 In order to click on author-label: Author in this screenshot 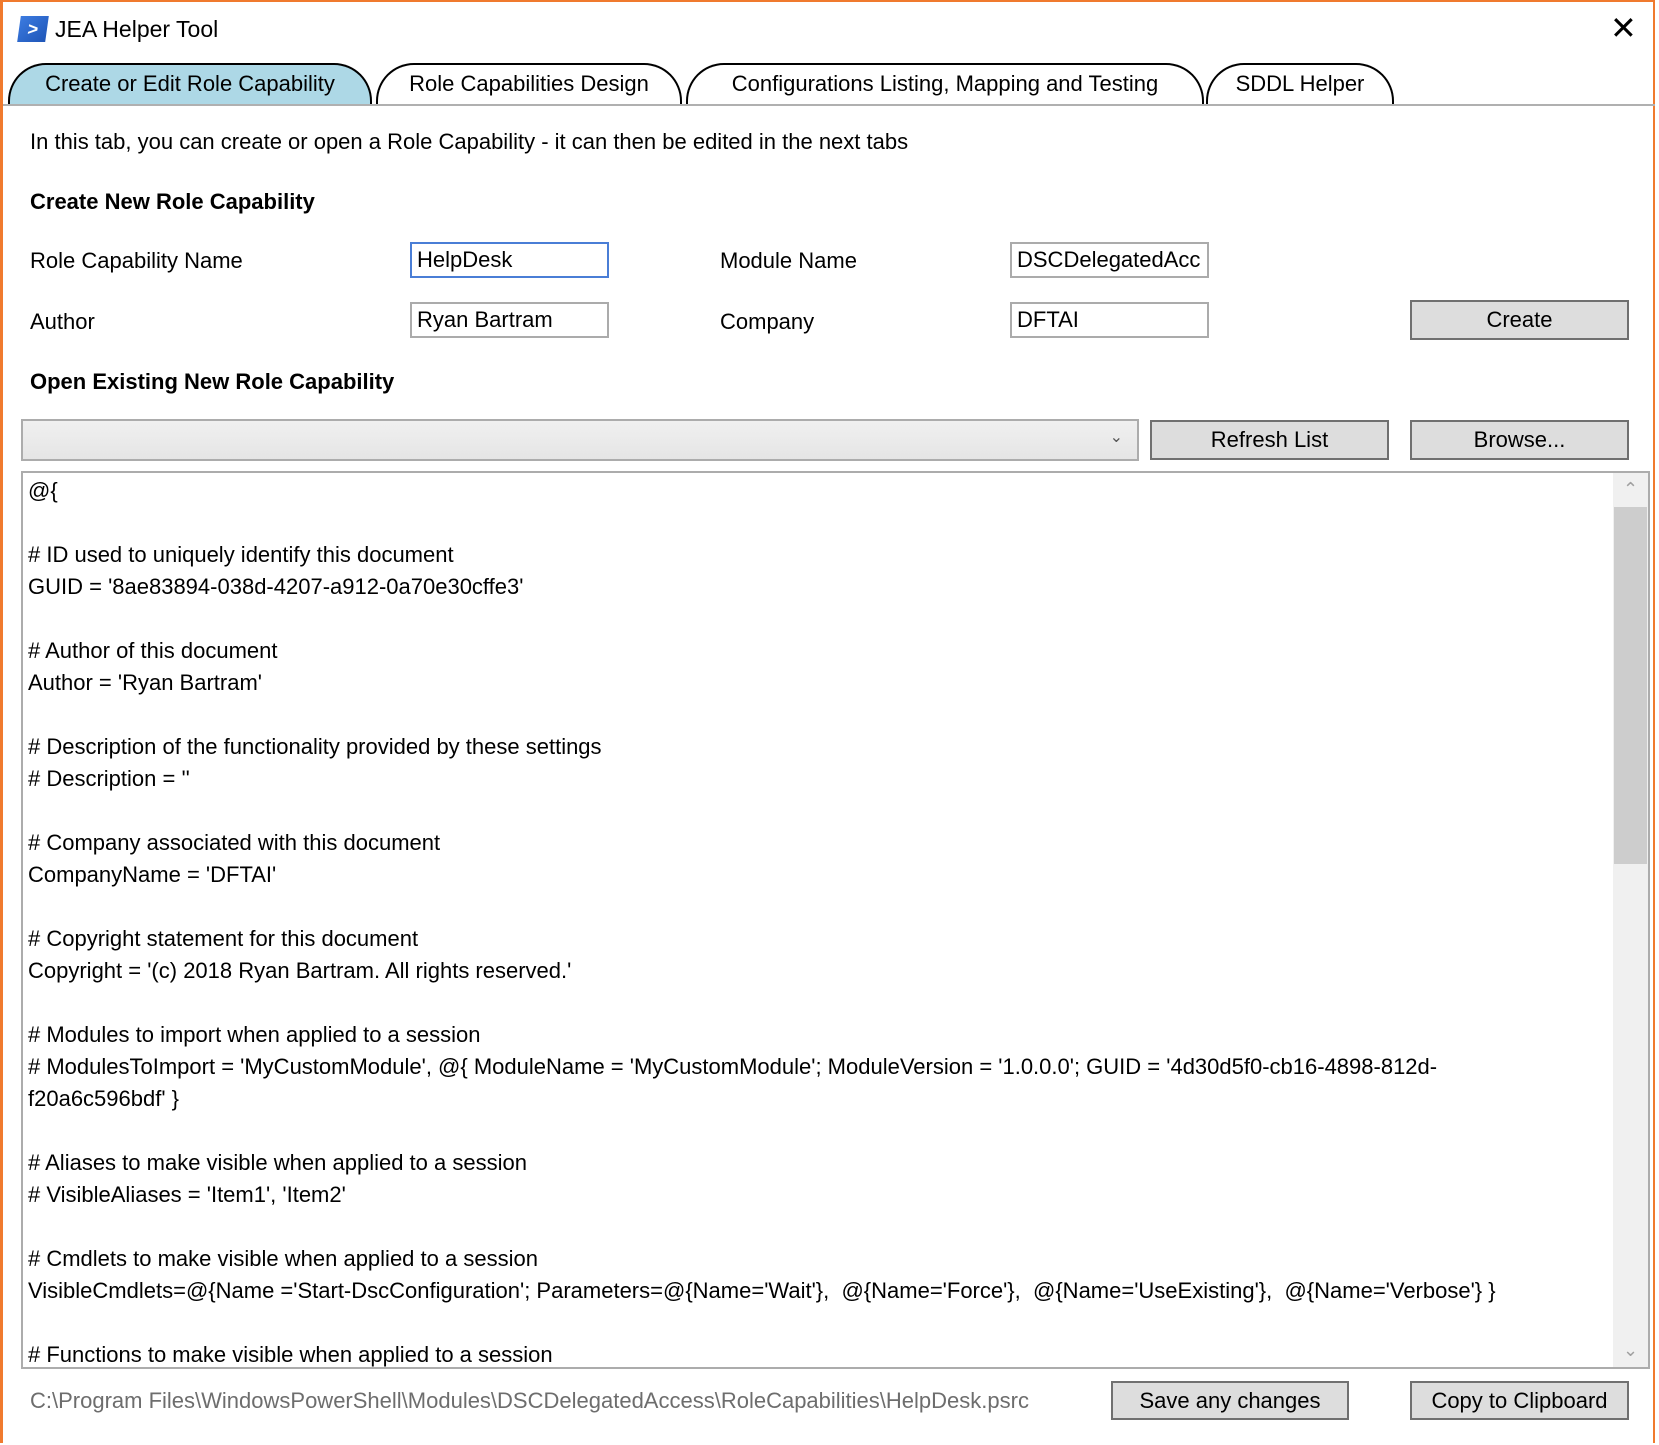, I will do `click(62, 321)`.